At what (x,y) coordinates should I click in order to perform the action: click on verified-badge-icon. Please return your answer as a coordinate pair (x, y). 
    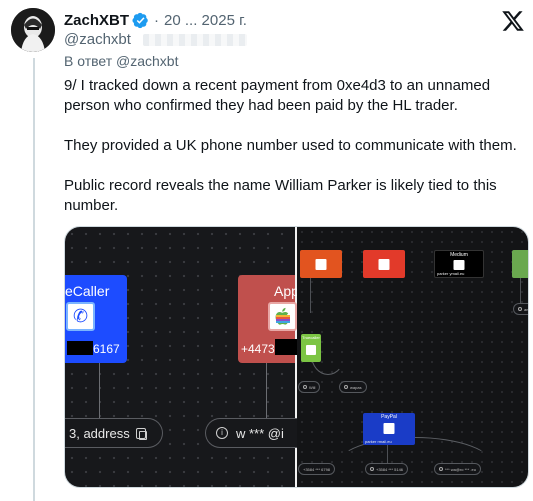
    Looking at the image, I should click on (140, 20).